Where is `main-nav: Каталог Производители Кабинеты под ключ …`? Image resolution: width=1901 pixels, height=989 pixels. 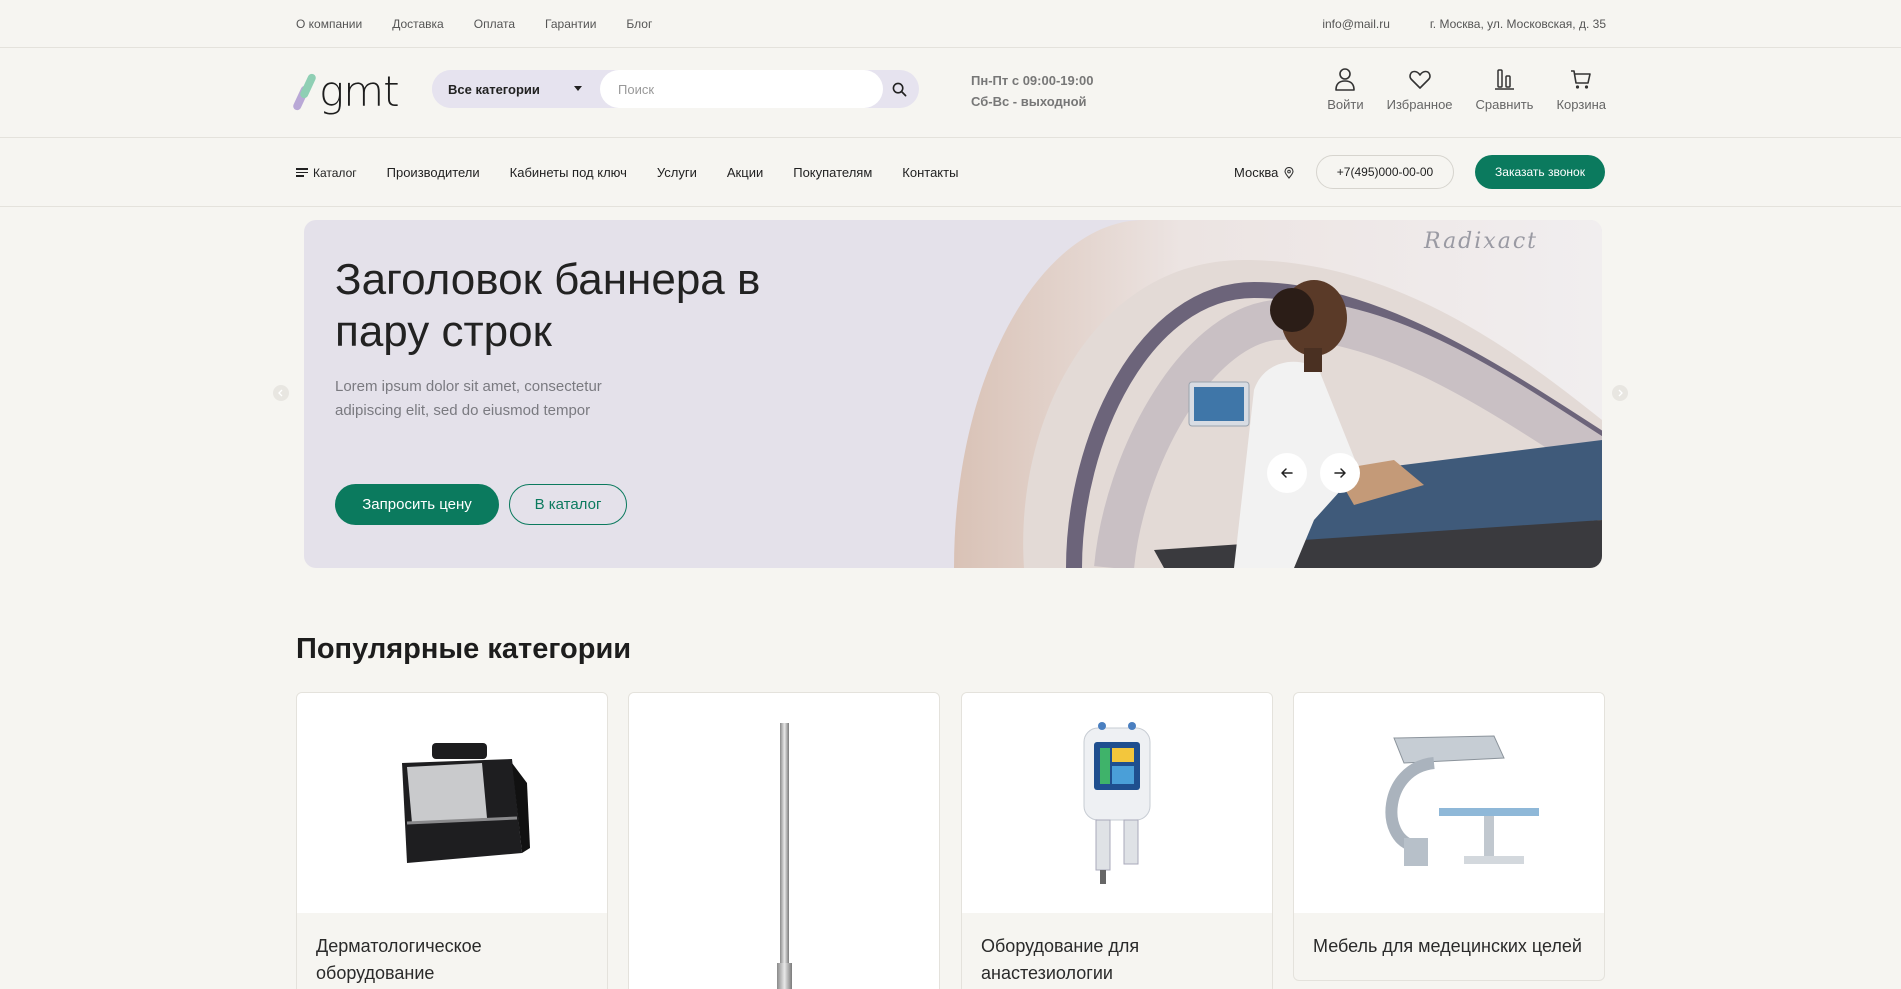
main-nav: Каталог Производители Кабинеты под ключ … is located at coordinates (950, 172).